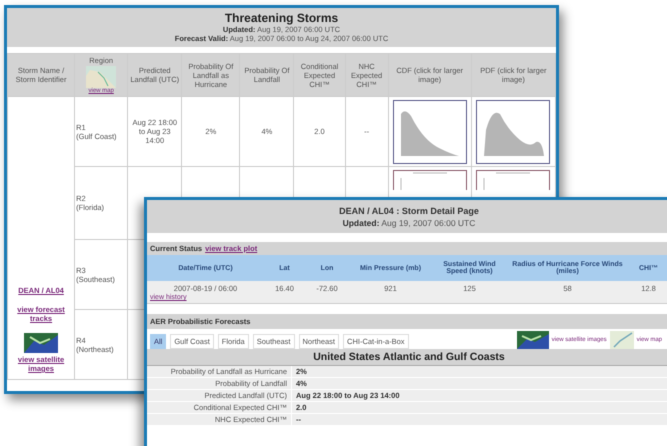 The width and height of the screenshot is (667, 446). What do you see at coordinates (361, 223) in the screenshot?
I see `updated-label: Updated:` at bounding box center [361, 223].